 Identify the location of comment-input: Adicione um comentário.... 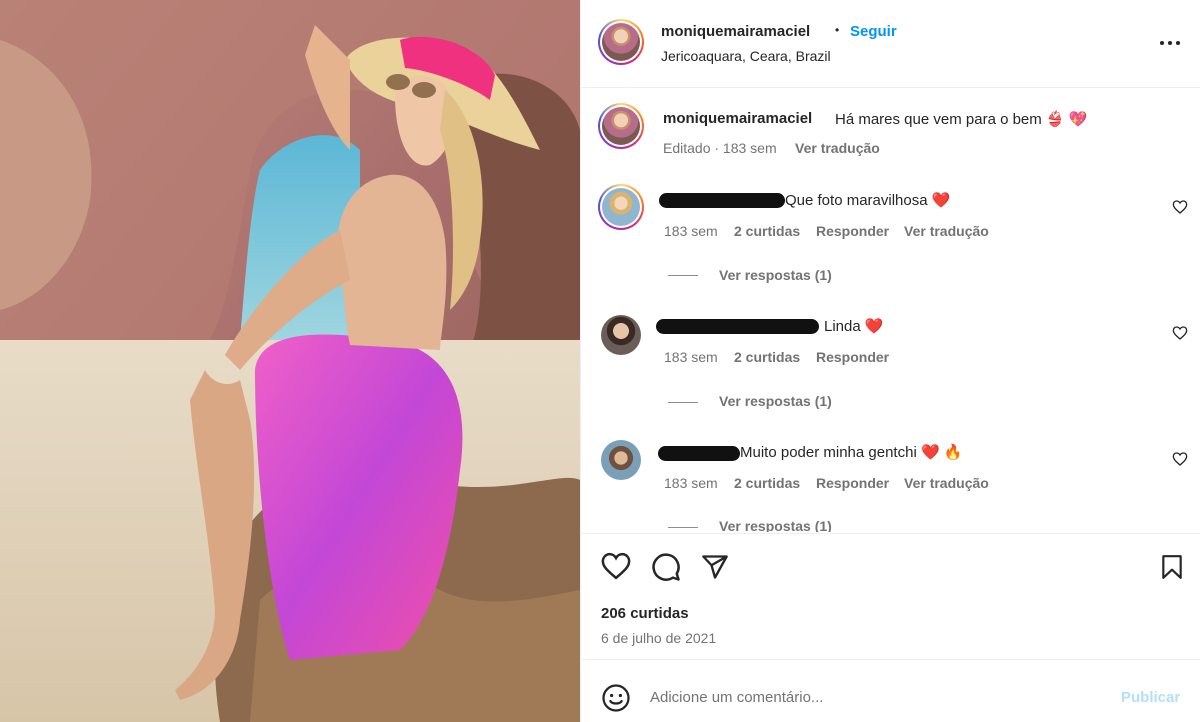
(736, 697).